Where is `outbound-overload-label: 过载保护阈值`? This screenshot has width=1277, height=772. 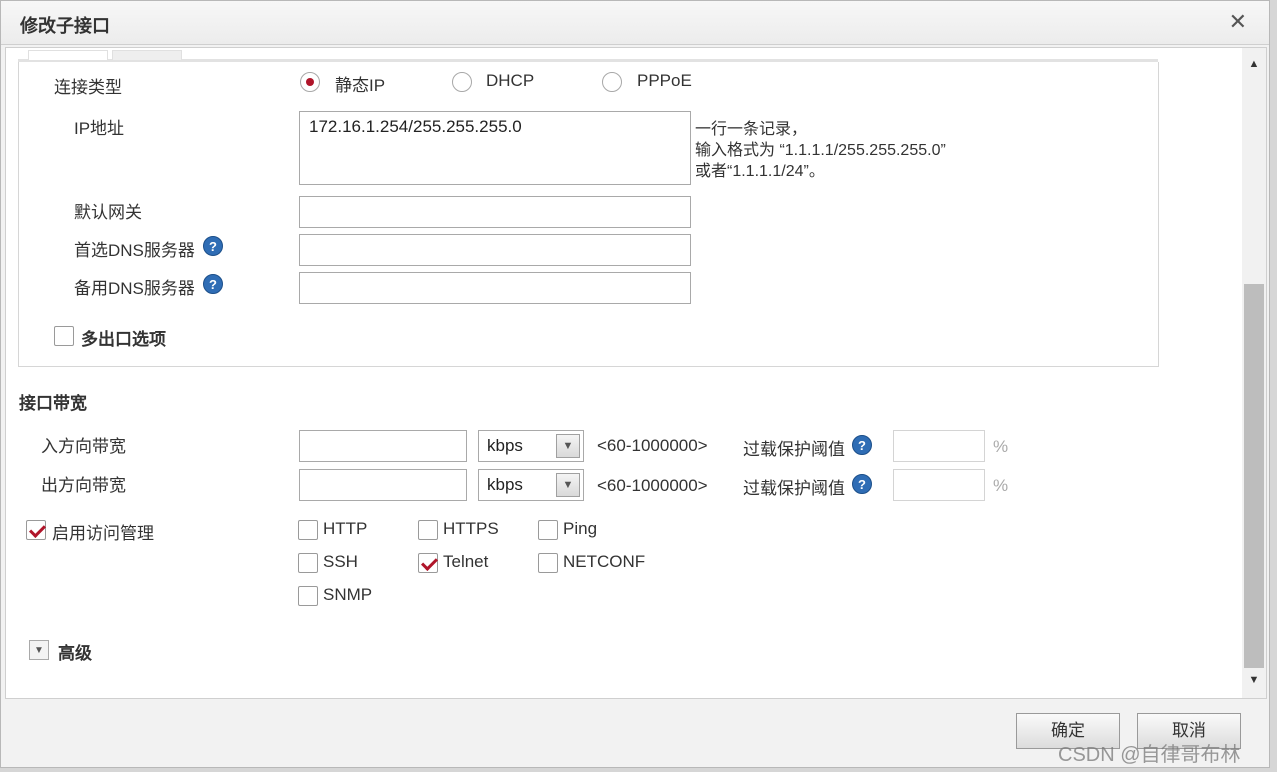 outbound-overload-label: 过载保护阈值 is located at coordinates (794, 488).